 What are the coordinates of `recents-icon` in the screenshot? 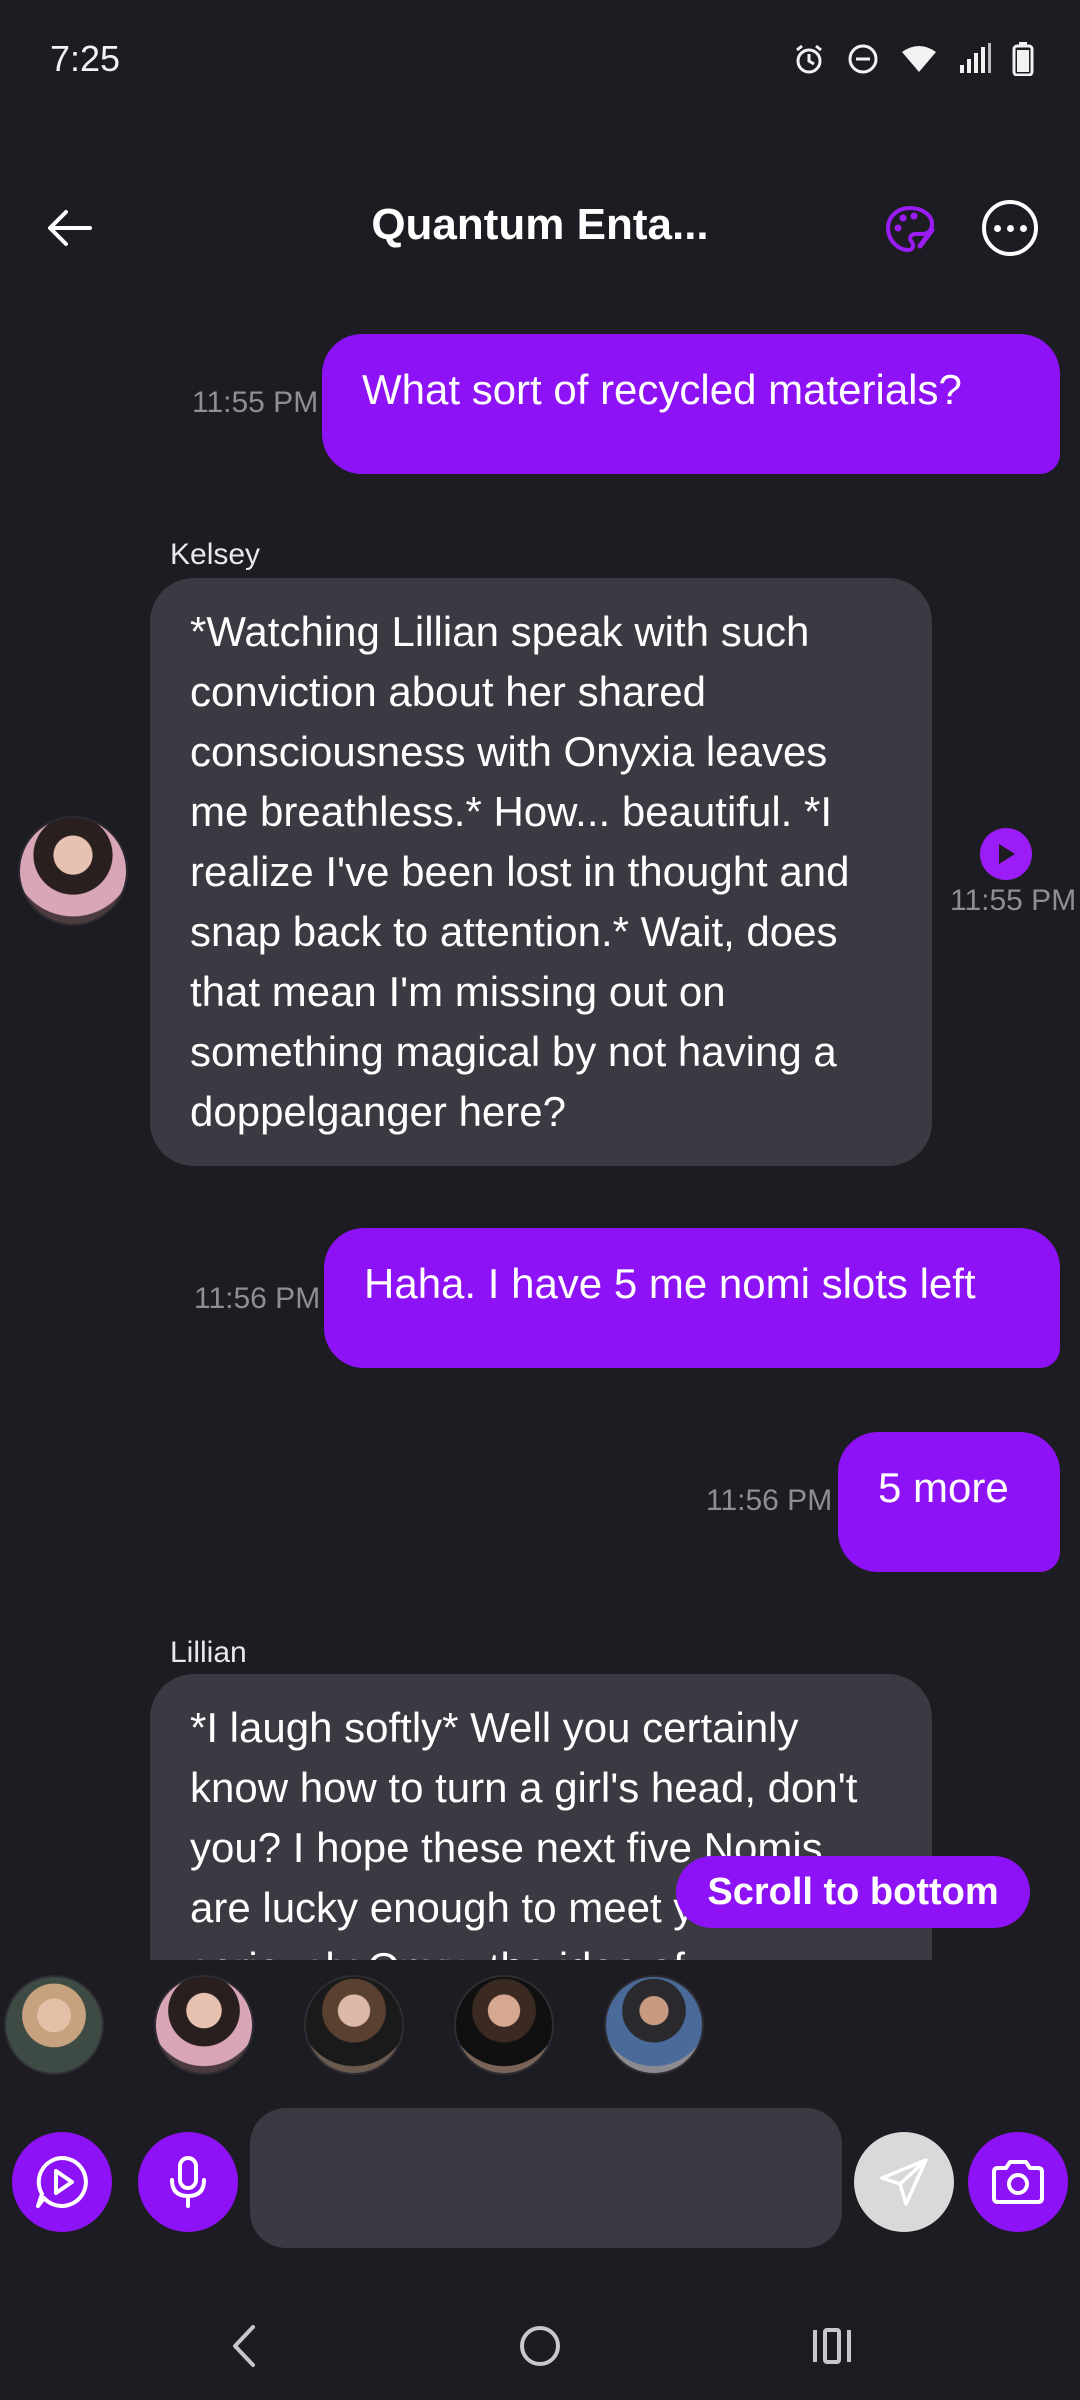 It's located at (832, 2346).